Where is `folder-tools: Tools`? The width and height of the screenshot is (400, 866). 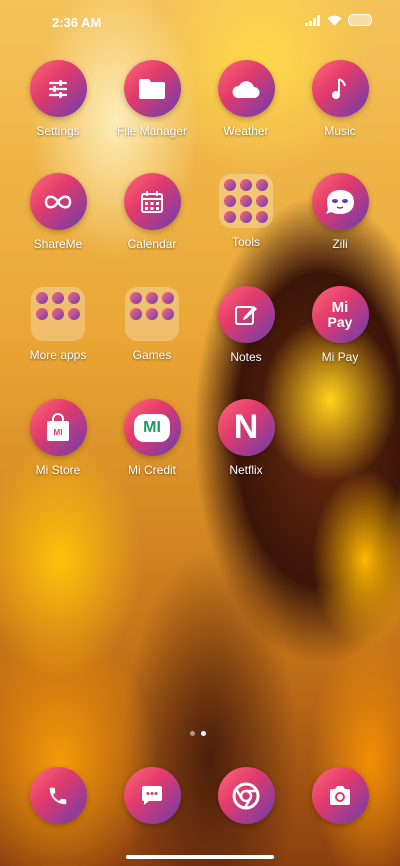 folder-tools: Tools is located at coordinates (246, 211).